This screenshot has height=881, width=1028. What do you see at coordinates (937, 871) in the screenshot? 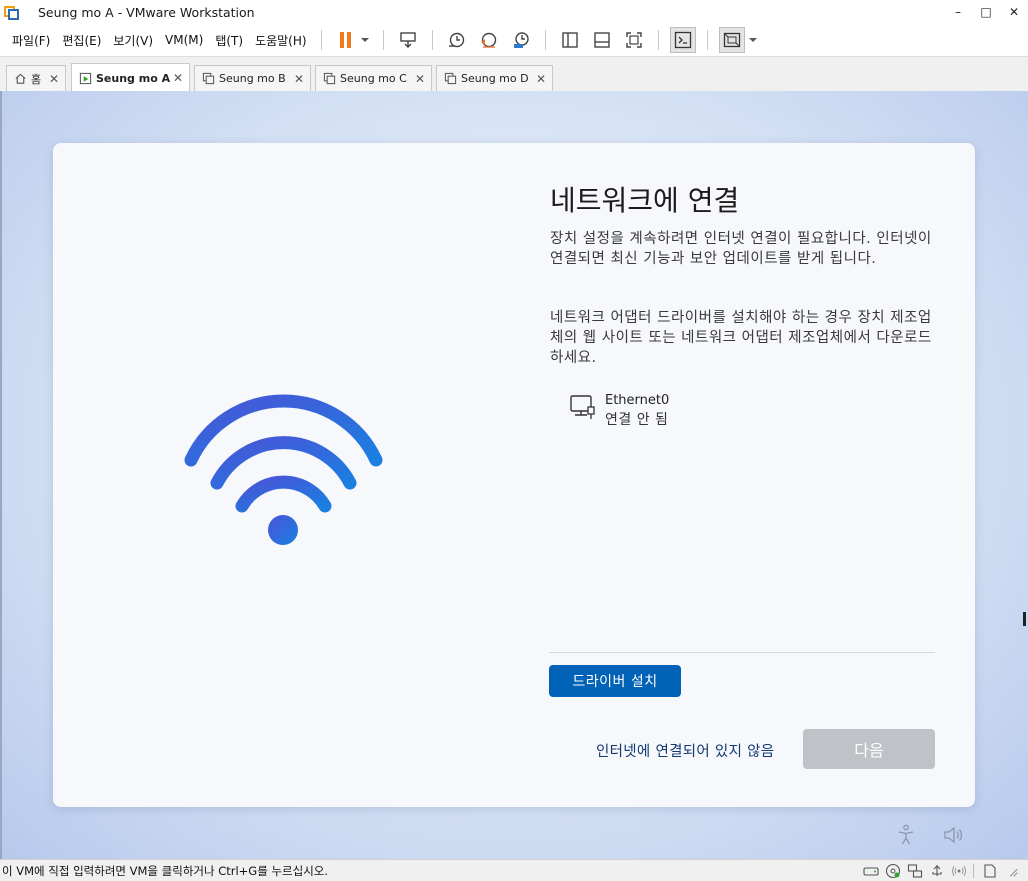
I see `usb-icon` at bounding box center [937, 871].